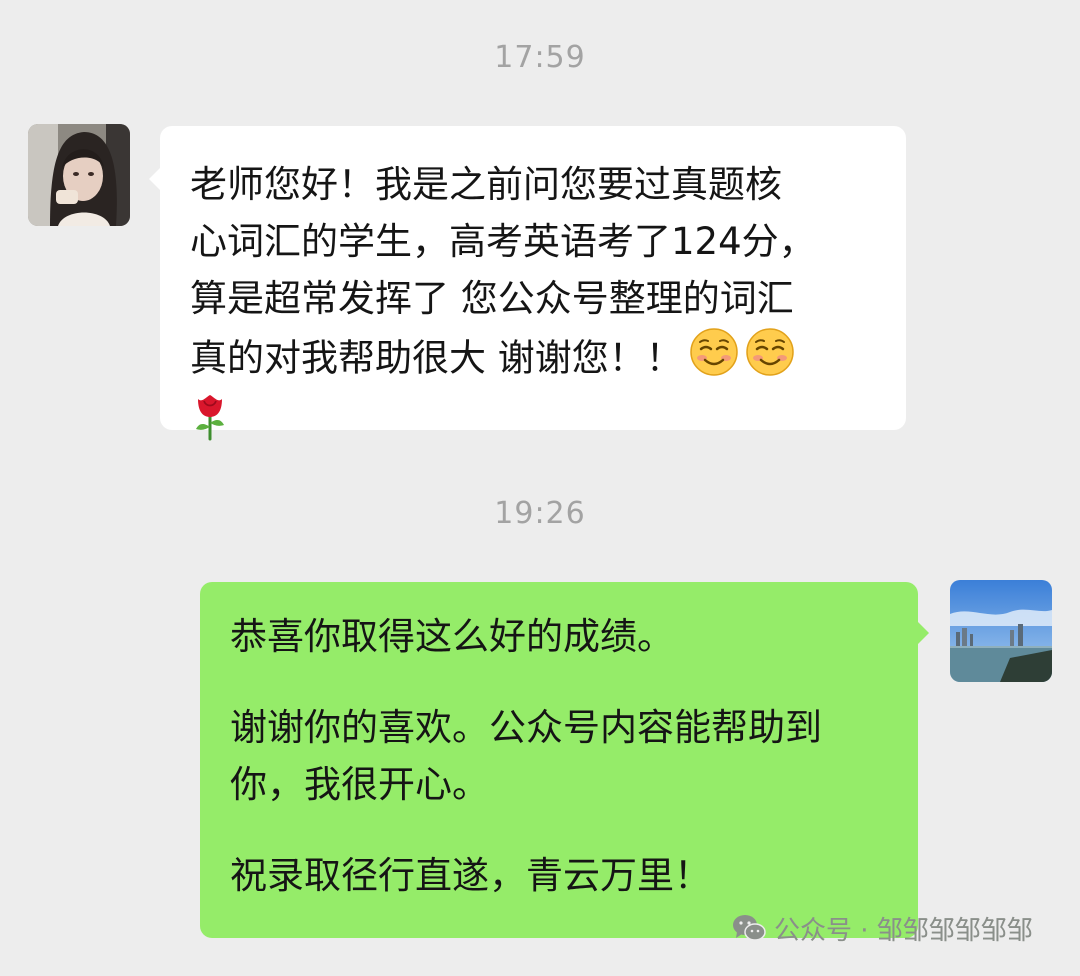 The width and height of the screenshot is (1080, 976). Describe the element at coordinates (503, 241) in the screenshot. I see `message-line: 心词汇的学生，高考英语考了124分，` at that location.